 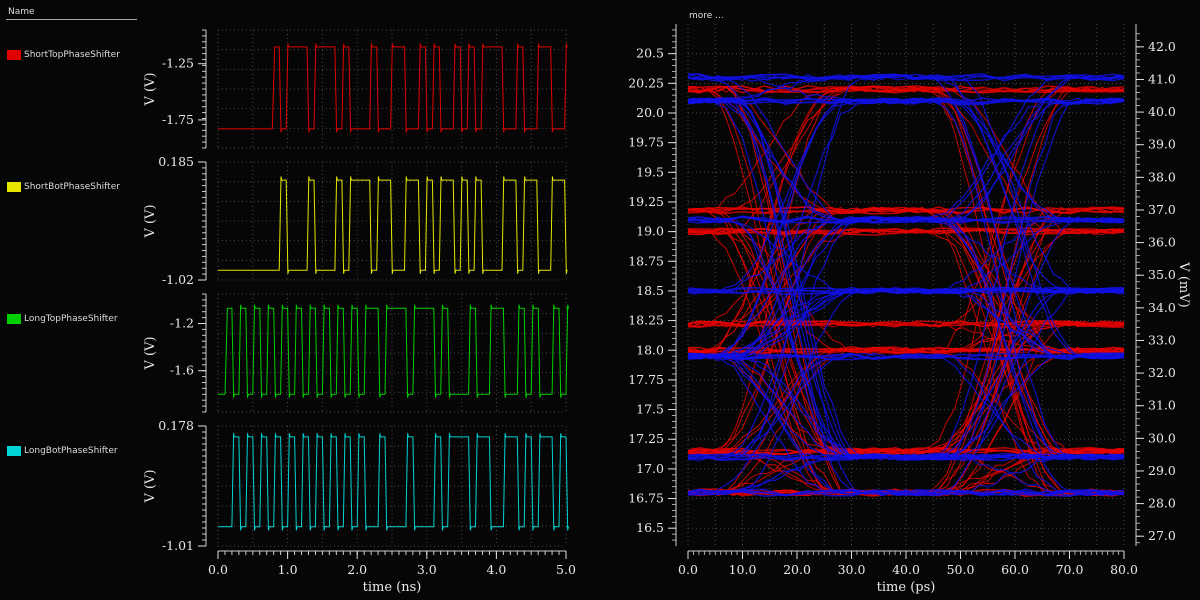 What do you see at coordinates (288, 569) in the screenshot?
I see `x-tick-label: 1.0` at bounding box center [288, 569].